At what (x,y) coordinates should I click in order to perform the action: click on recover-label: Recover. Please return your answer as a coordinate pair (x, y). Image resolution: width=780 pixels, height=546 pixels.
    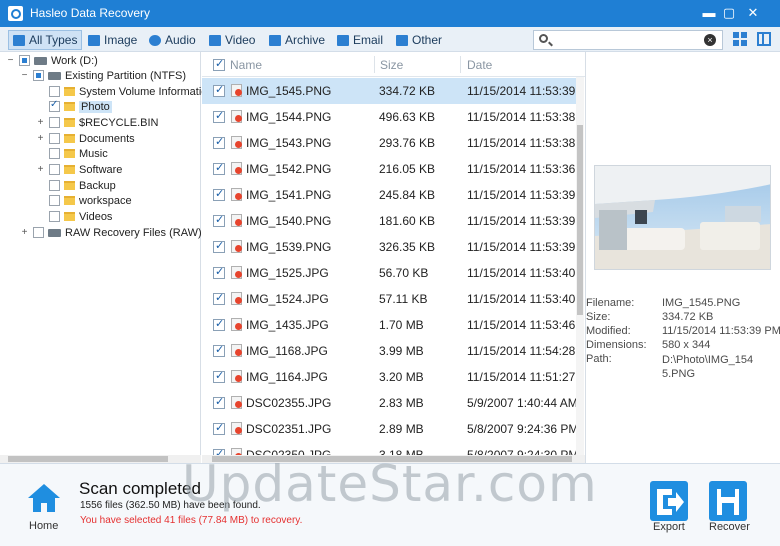
    Looking at the image, I should click on (729, 527).